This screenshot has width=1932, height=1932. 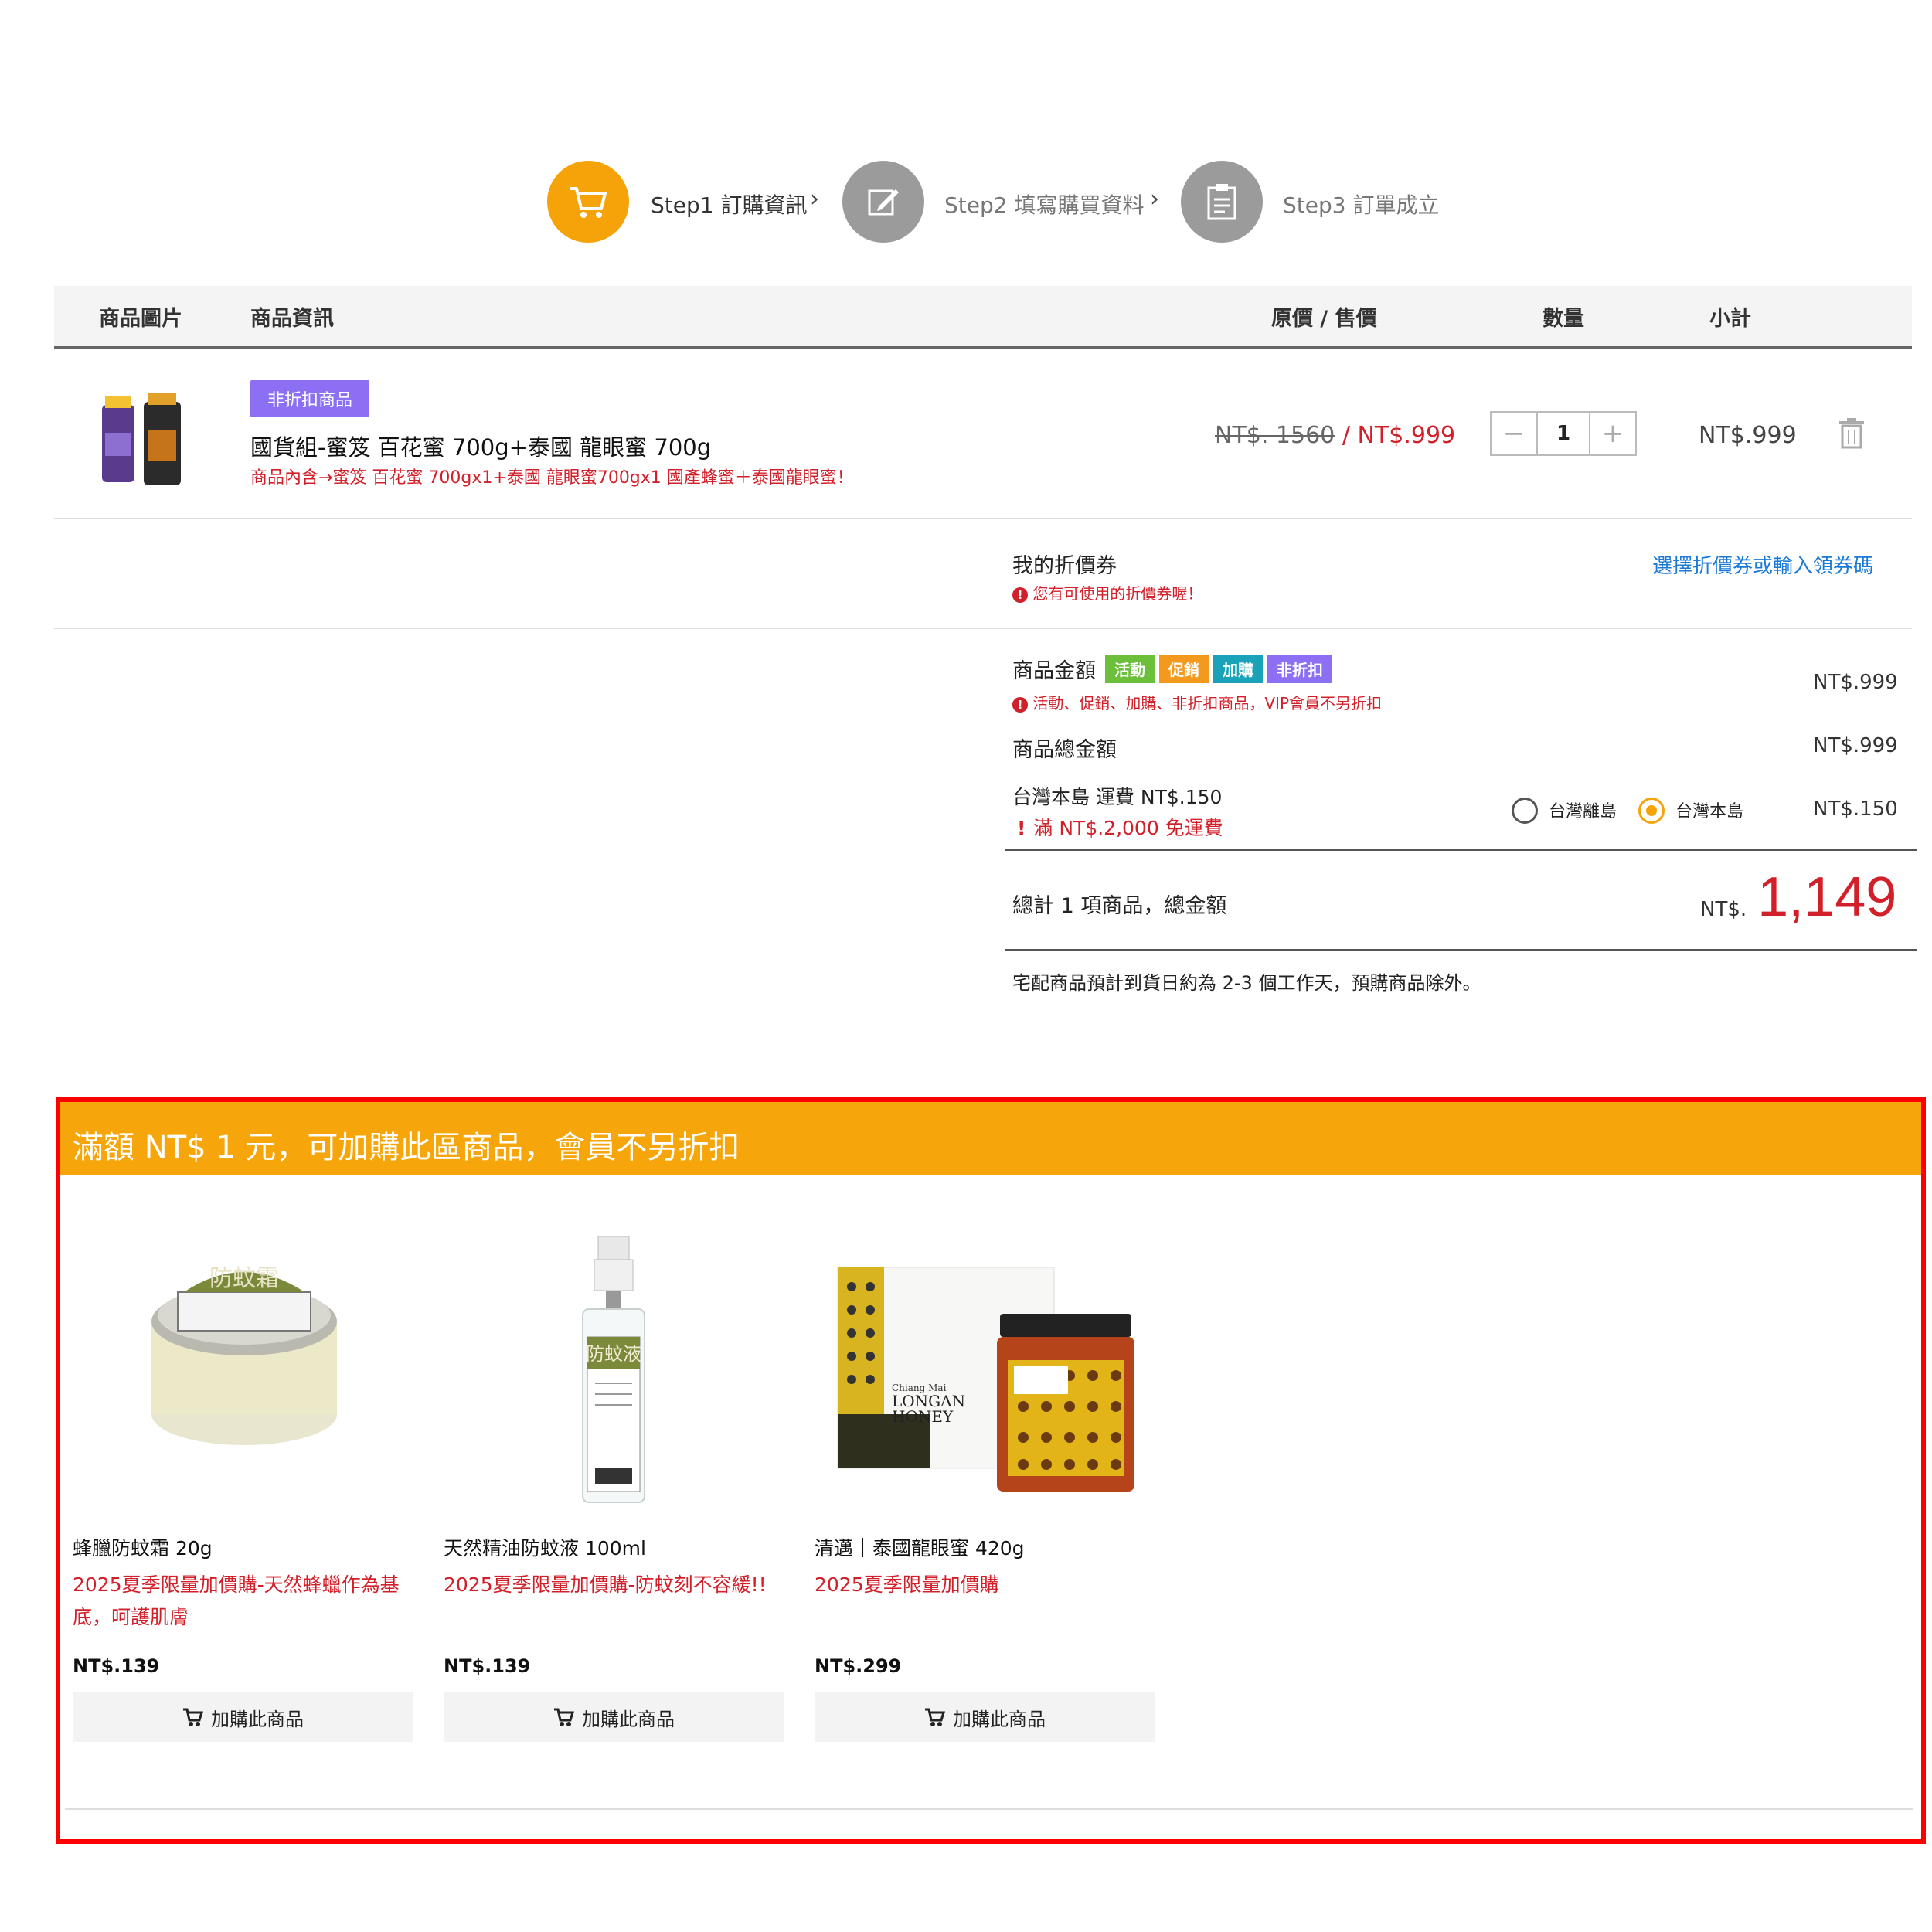 I want to click on honey-box-text-3: HONEY, so click(x=923, y=1417).